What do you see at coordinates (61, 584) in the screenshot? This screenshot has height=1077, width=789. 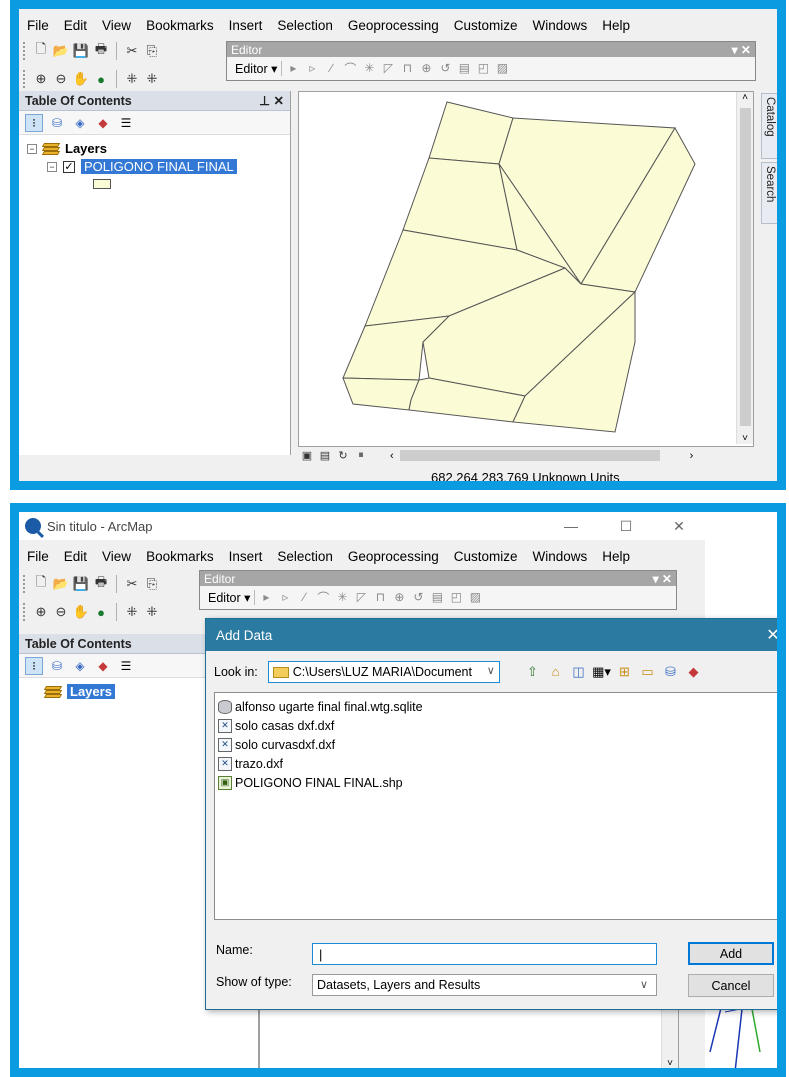 I see `open-folder-icon: 📂` at bounding box center [61, 584].